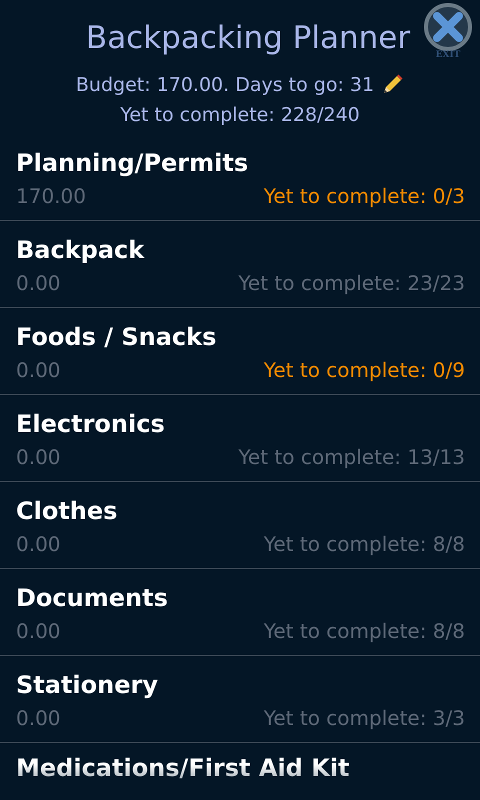 Image resolution: width=480 pixels, height=800 pixels. What do you see at coordinates (92, 598) in the screenshot?
I see `category-name: Documents` at bounding box center [92, 598].